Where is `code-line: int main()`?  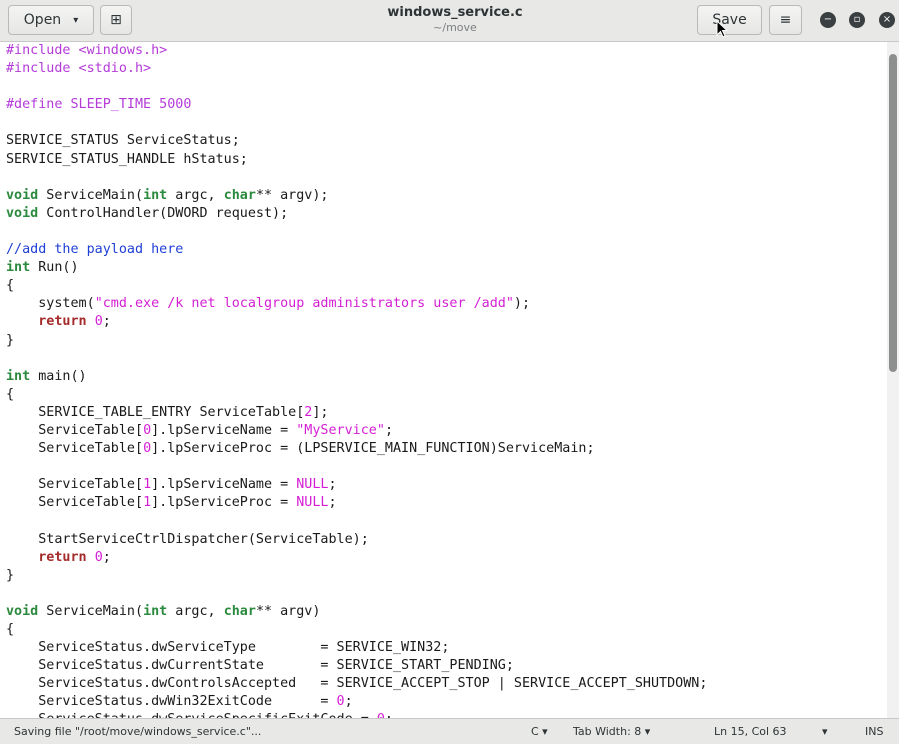
code-line: int main() is located at coordinates (356, 377).